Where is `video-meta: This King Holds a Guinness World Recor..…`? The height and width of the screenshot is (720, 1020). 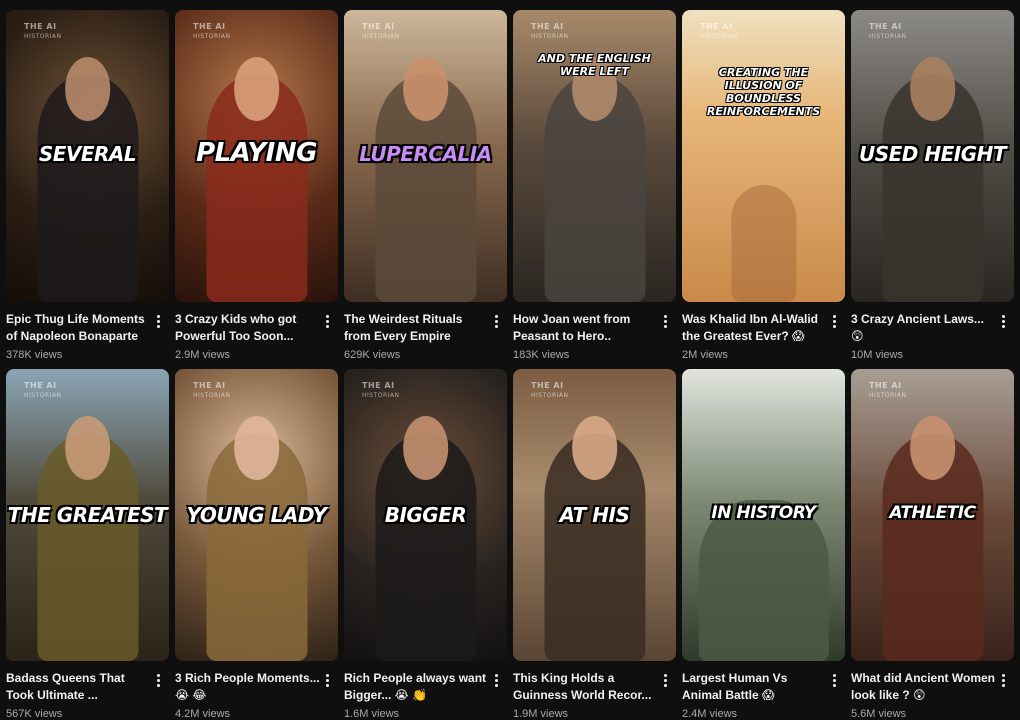 video-meta: This King Holds a Guinness World Recor..… is located at coordinates (594, 690).